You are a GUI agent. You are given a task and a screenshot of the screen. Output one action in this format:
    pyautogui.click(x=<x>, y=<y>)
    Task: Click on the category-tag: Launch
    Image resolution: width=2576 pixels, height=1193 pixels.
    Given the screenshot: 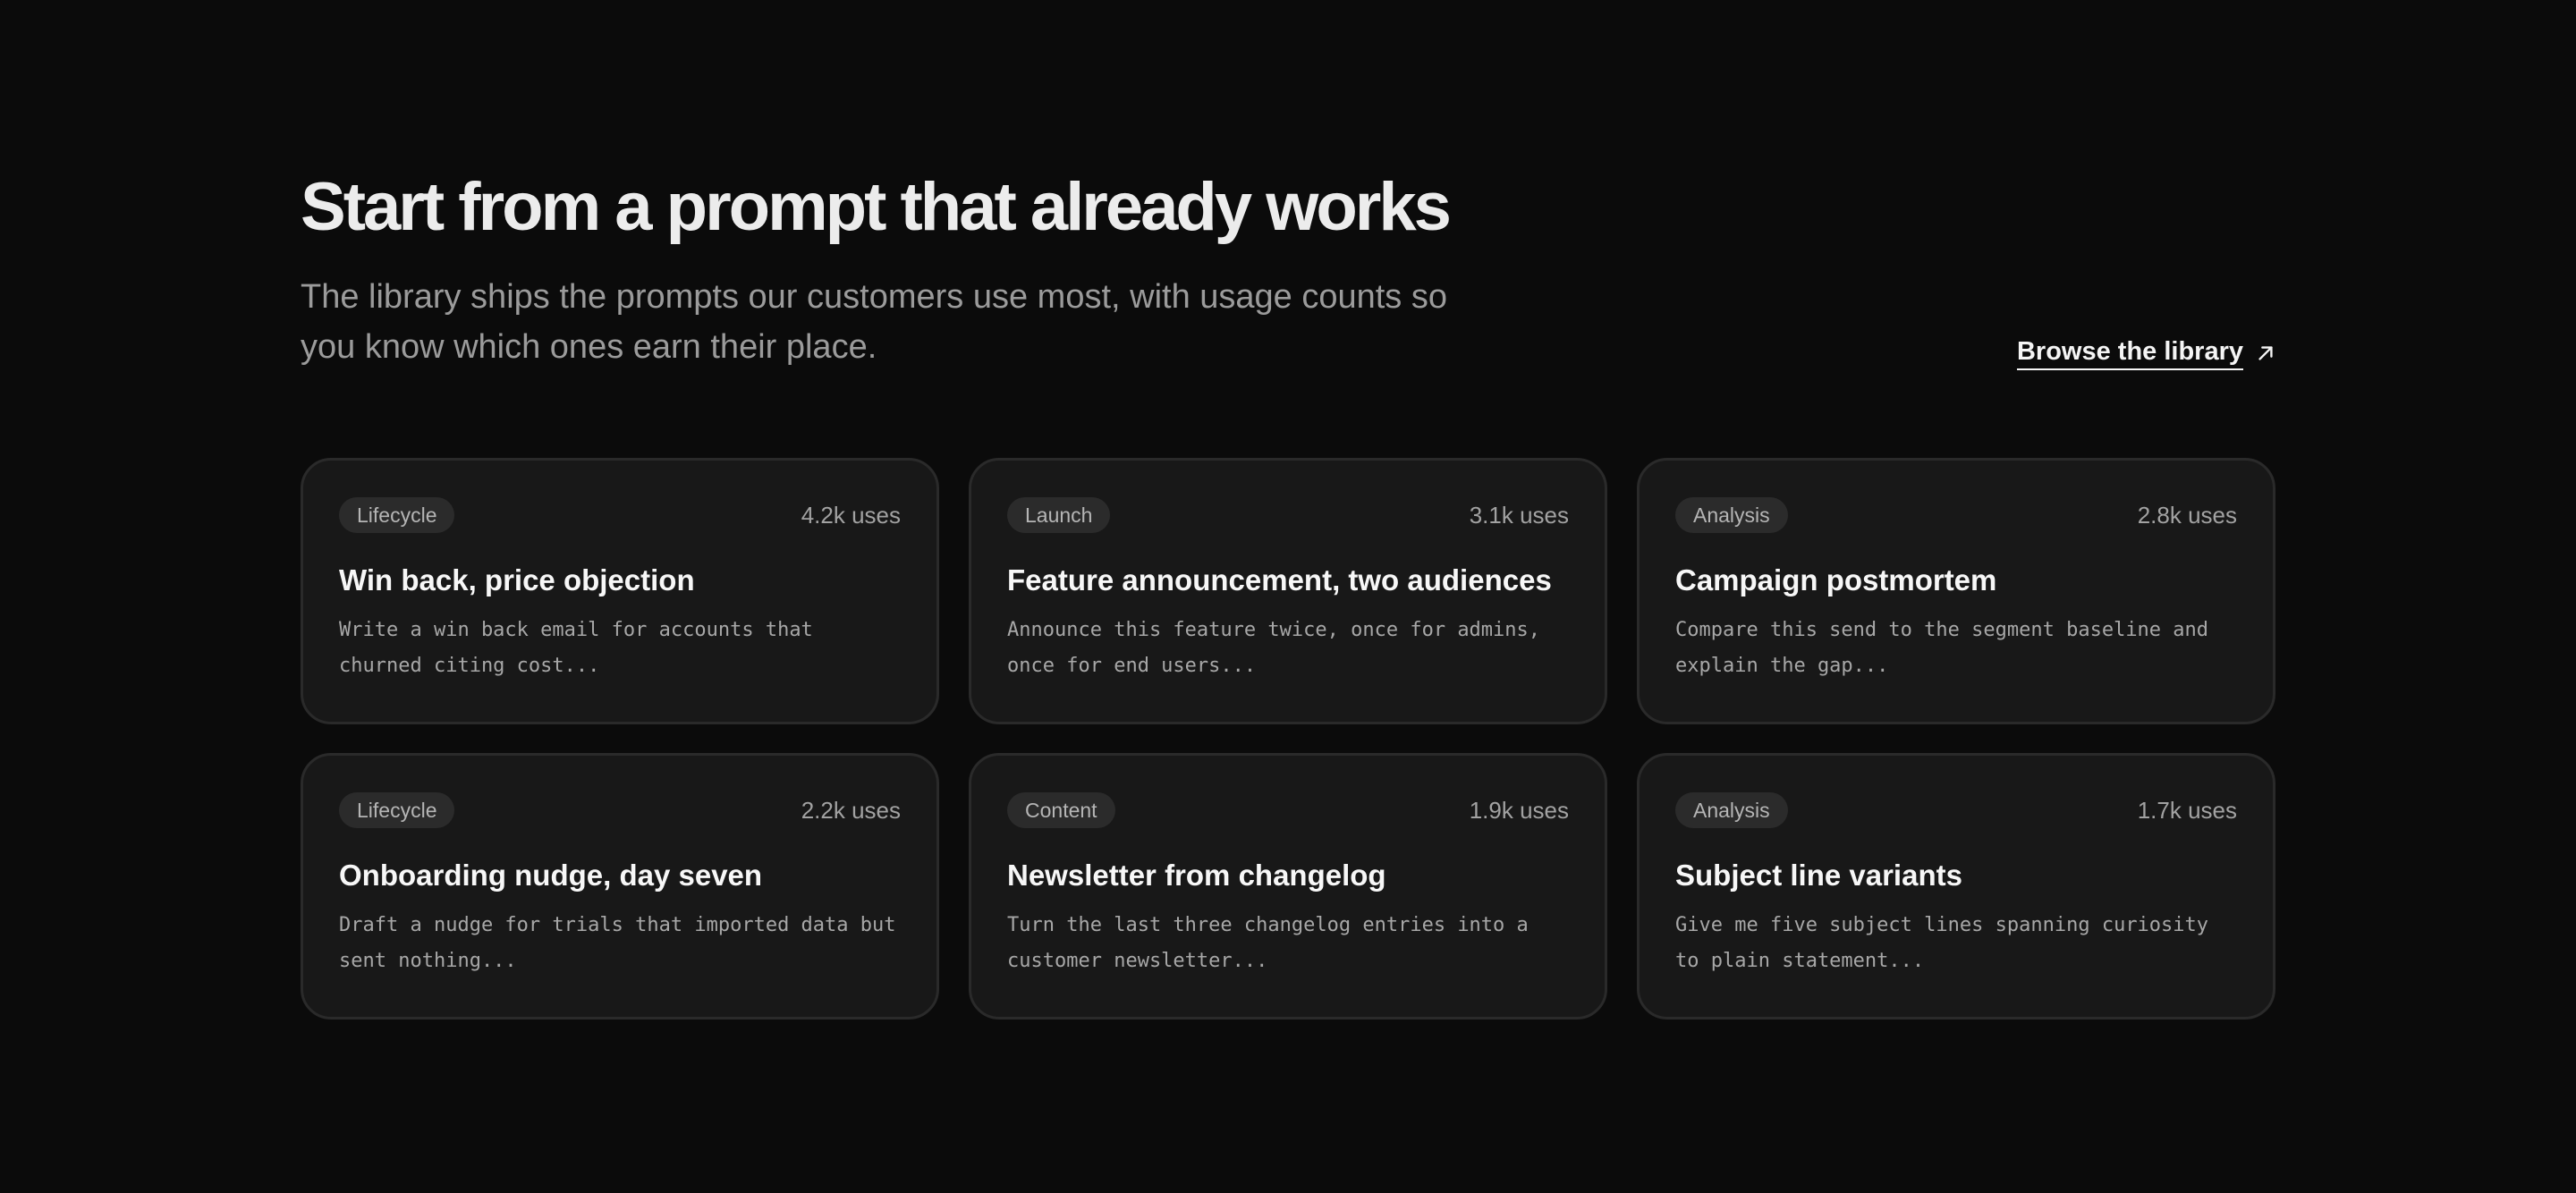 What is the action you would take?
    pyautogui.click(x=1059, y=515)
    